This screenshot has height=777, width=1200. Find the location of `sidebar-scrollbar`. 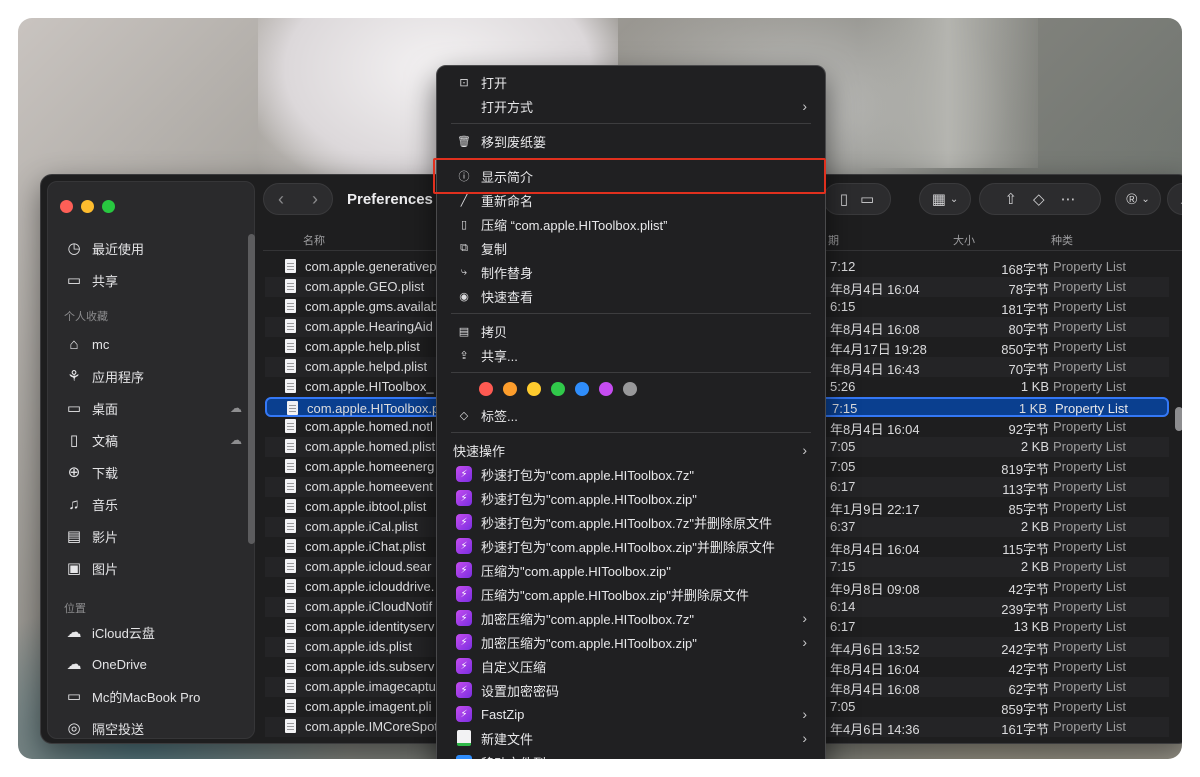

sidebar-scrollbar is located at coordinates (251, 389).